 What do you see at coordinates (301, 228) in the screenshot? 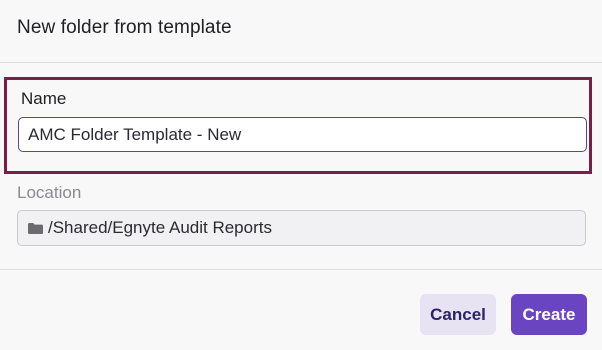
I see `location-field: /Shared/Egnyte Audit Reports` at bounding box center [301, 228].